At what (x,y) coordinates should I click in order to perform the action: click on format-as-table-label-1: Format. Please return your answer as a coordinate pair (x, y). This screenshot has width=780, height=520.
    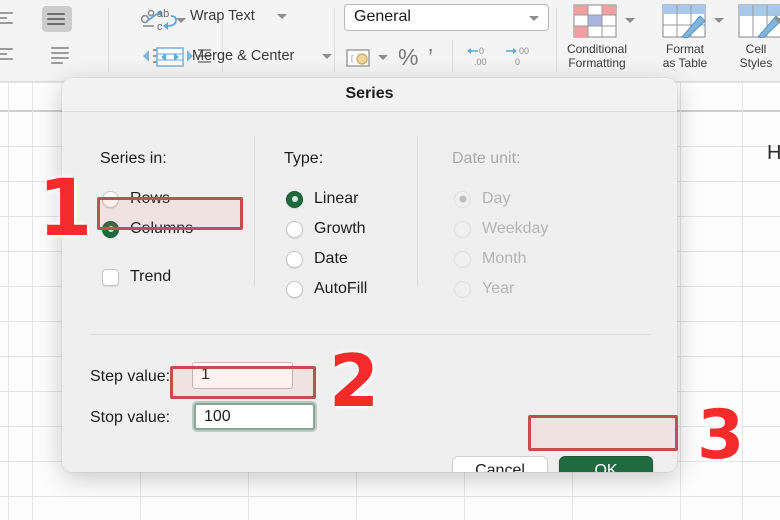
    Looking at the image, I should click on (685, 49).